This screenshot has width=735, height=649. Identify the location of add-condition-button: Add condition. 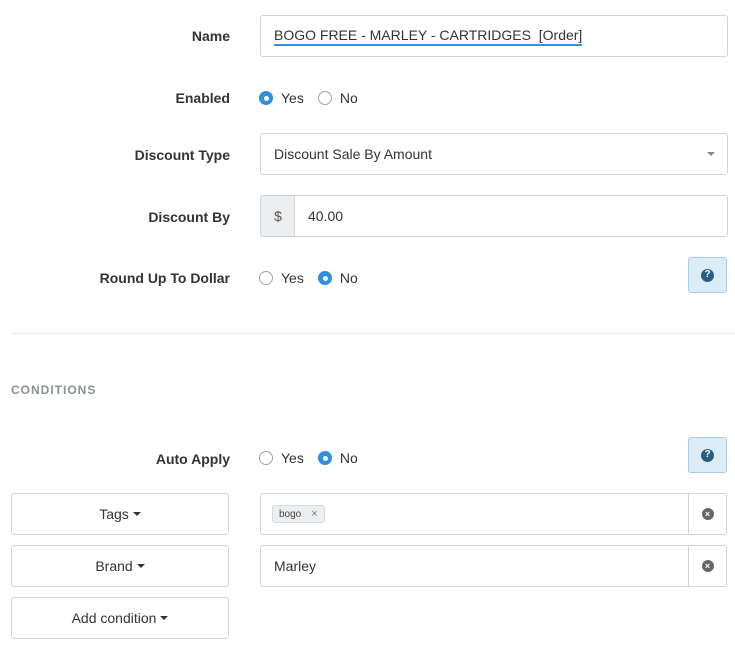
(120, 618).